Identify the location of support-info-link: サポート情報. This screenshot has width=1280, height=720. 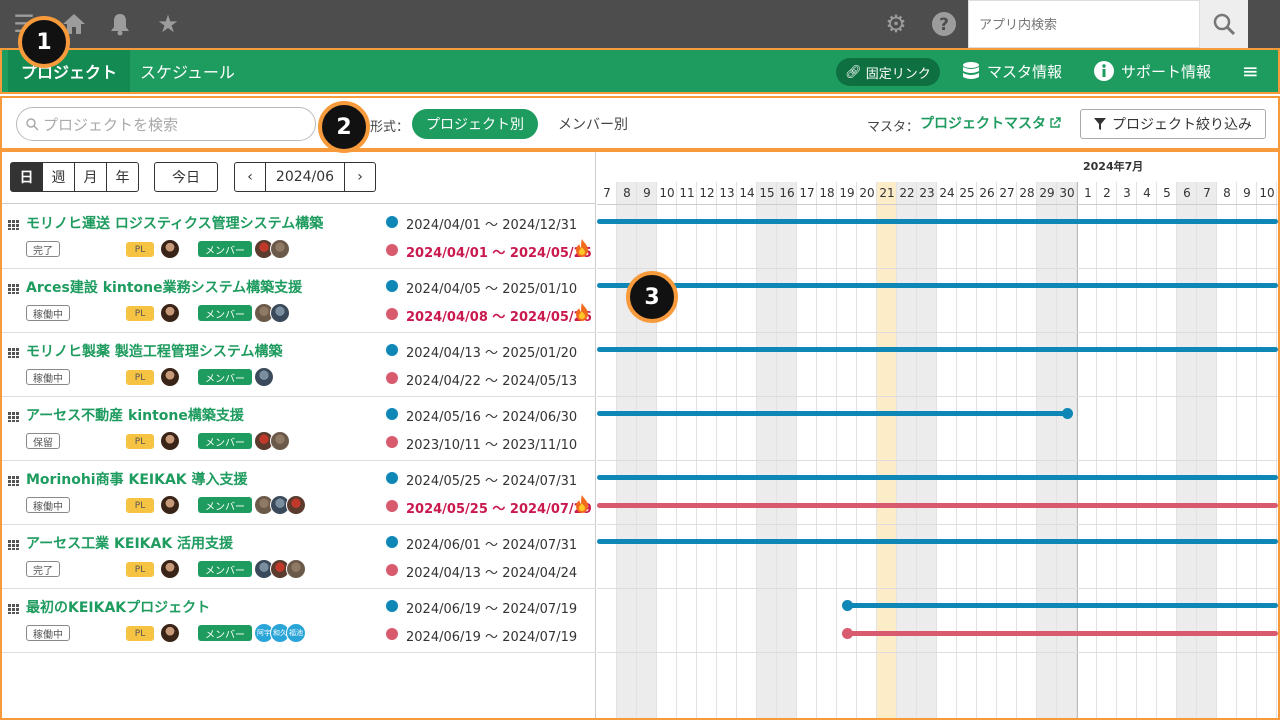
(1152, 71).